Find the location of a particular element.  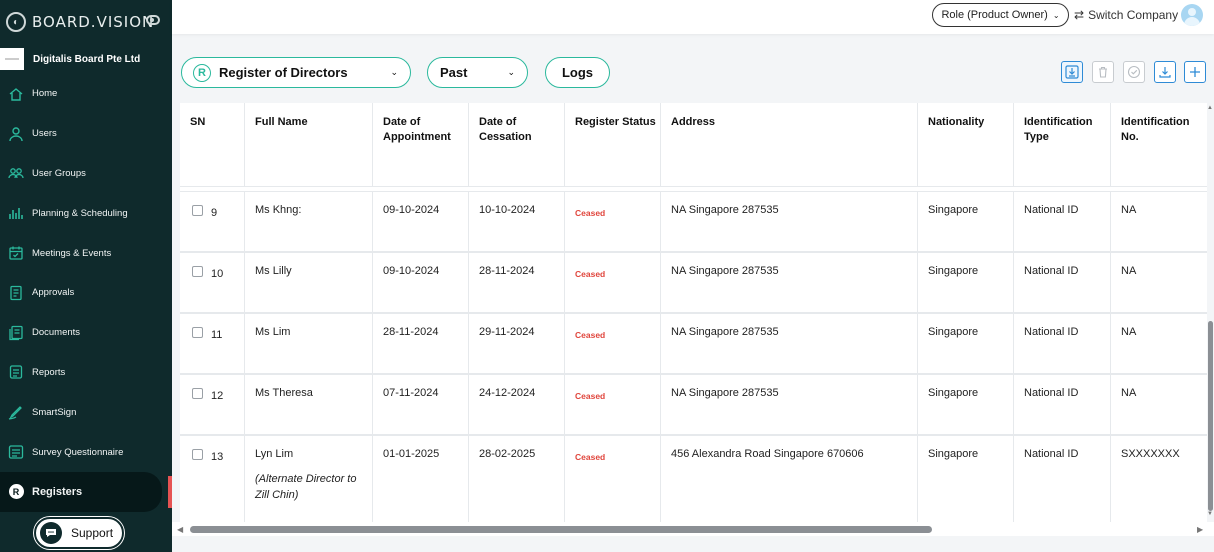

sidebar-item-label: Home is located at coordinates (45, 94).